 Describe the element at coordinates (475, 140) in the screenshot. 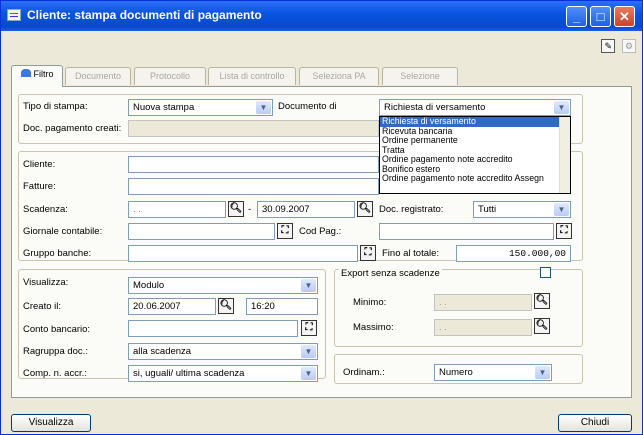

I see `dropdown-option: Ordine permanente` at that location.